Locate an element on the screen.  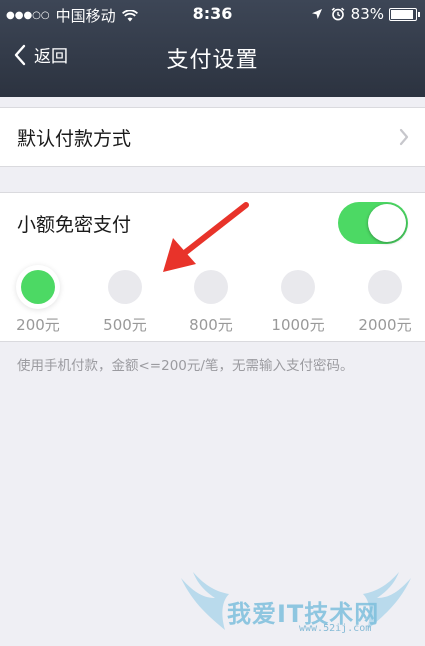
default-payment-method-row: 默认付款方式 is located at coordinates (212, 137).